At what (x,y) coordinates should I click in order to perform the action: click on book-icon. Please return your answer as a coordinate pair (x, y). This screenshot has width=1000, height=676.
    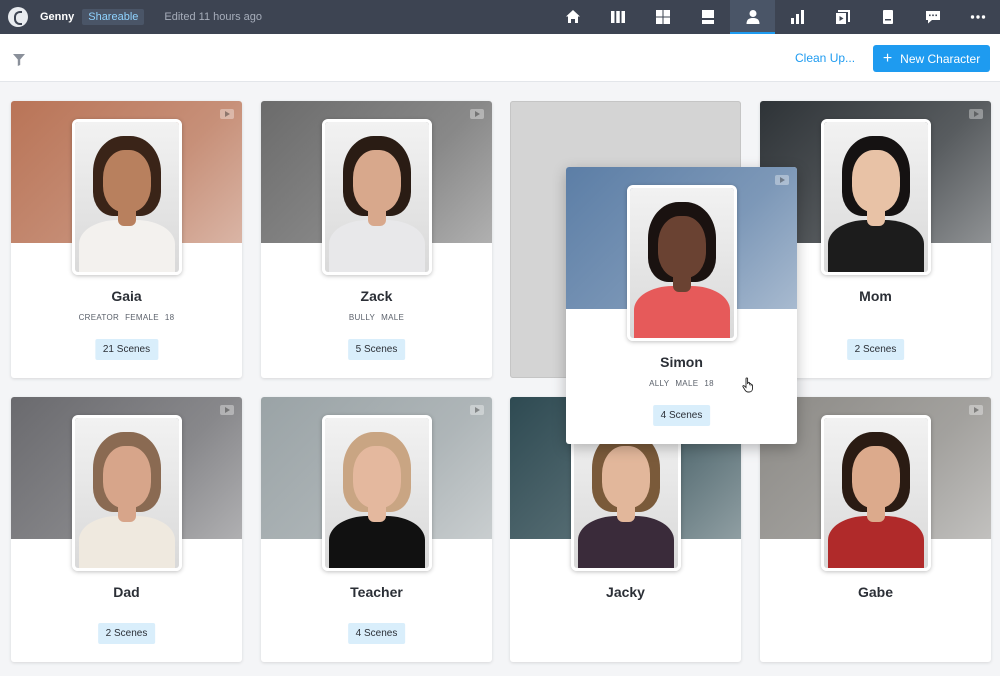
    Looking at the image, I should click on (887, 17).